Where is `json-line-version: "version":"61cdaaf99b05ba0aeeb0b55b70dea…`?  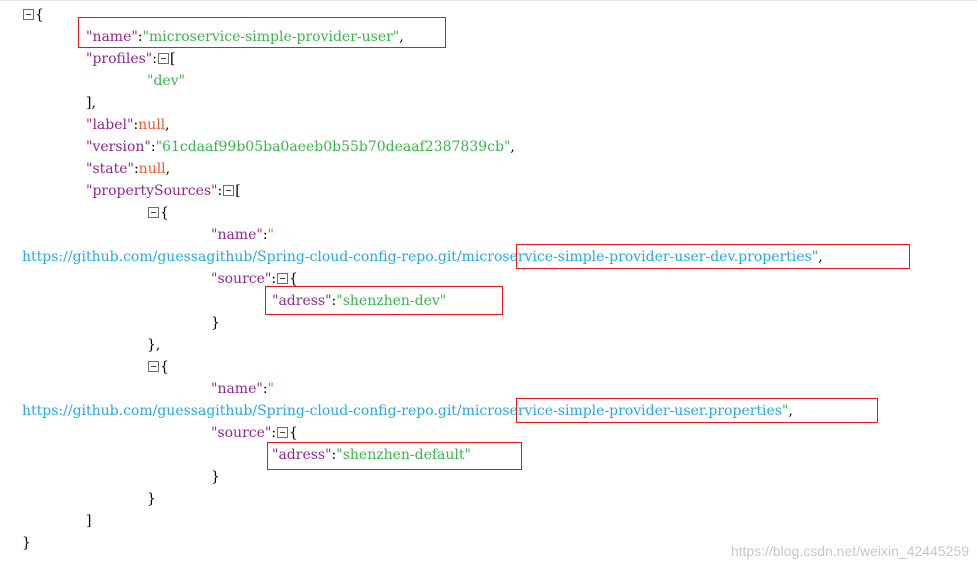
json-line-version: "version":"61cdaaf99b05ba0aeeb0b55b70dea… is located at coordinates (300, 147).